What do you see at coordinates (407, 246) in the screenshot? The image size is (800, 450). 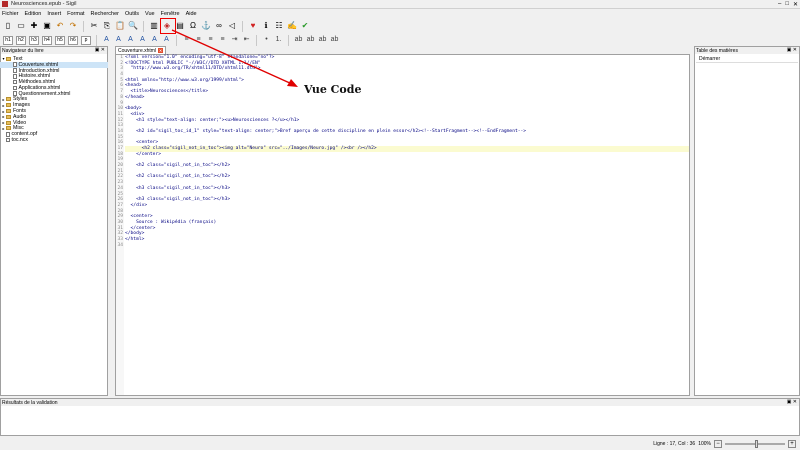 I see `code-line` at bounding box center [407, 246].